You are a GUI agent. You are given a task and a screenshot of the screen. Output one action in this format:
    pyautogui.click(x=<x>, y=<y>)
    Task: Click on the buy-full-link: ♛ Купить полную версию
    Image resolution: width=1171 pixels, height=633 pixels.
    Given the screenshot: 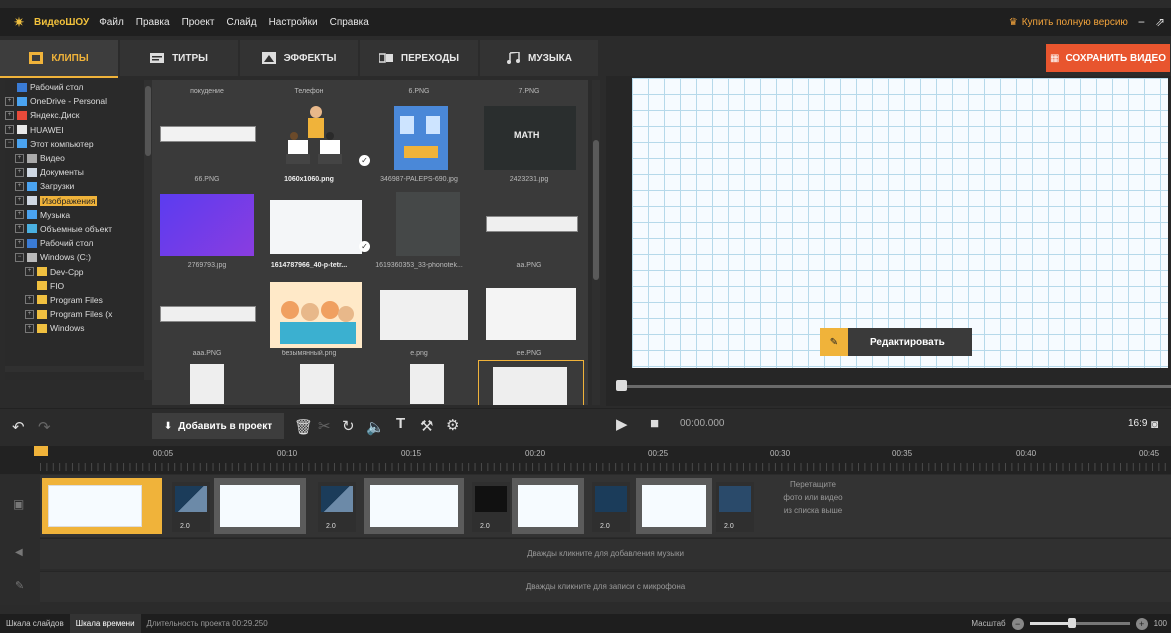 What is the action you would take?
    pyautogui.click(x=1068, y=22)
    